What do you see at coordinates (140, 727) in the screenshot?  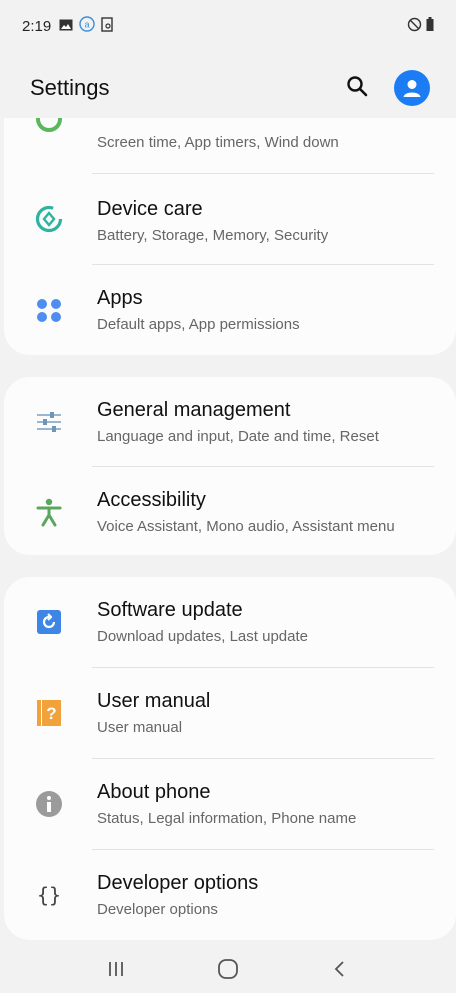 I see `settings-item-subtitle: User manual` at bounding box center [140, 727].